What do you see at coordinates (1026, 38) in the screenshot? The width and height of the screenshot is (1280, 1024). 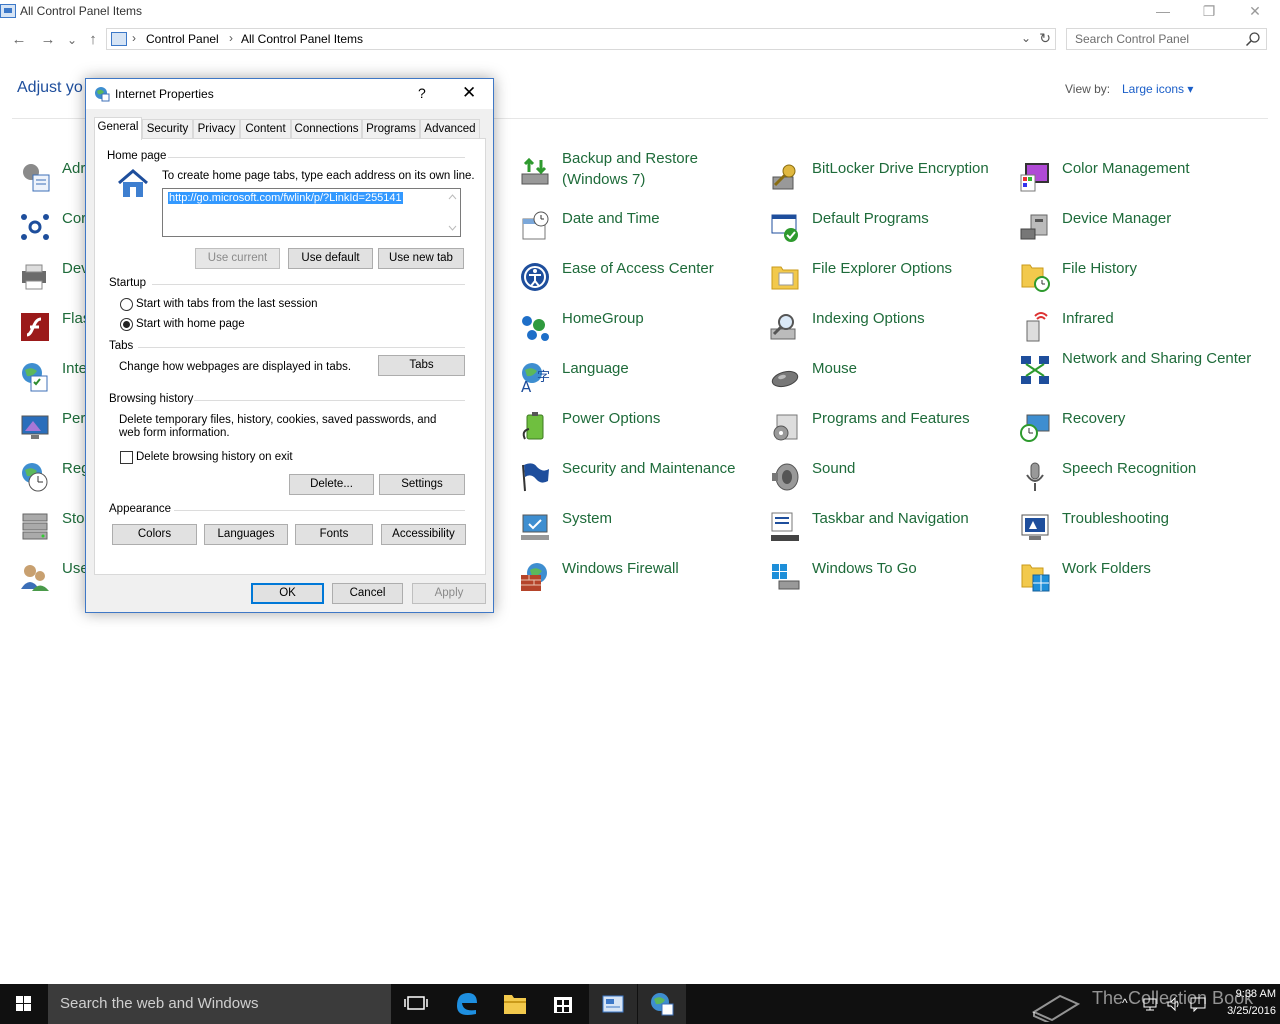 I see `address-dropdown-icon: ⌄` at bounding box center [1026, 38].